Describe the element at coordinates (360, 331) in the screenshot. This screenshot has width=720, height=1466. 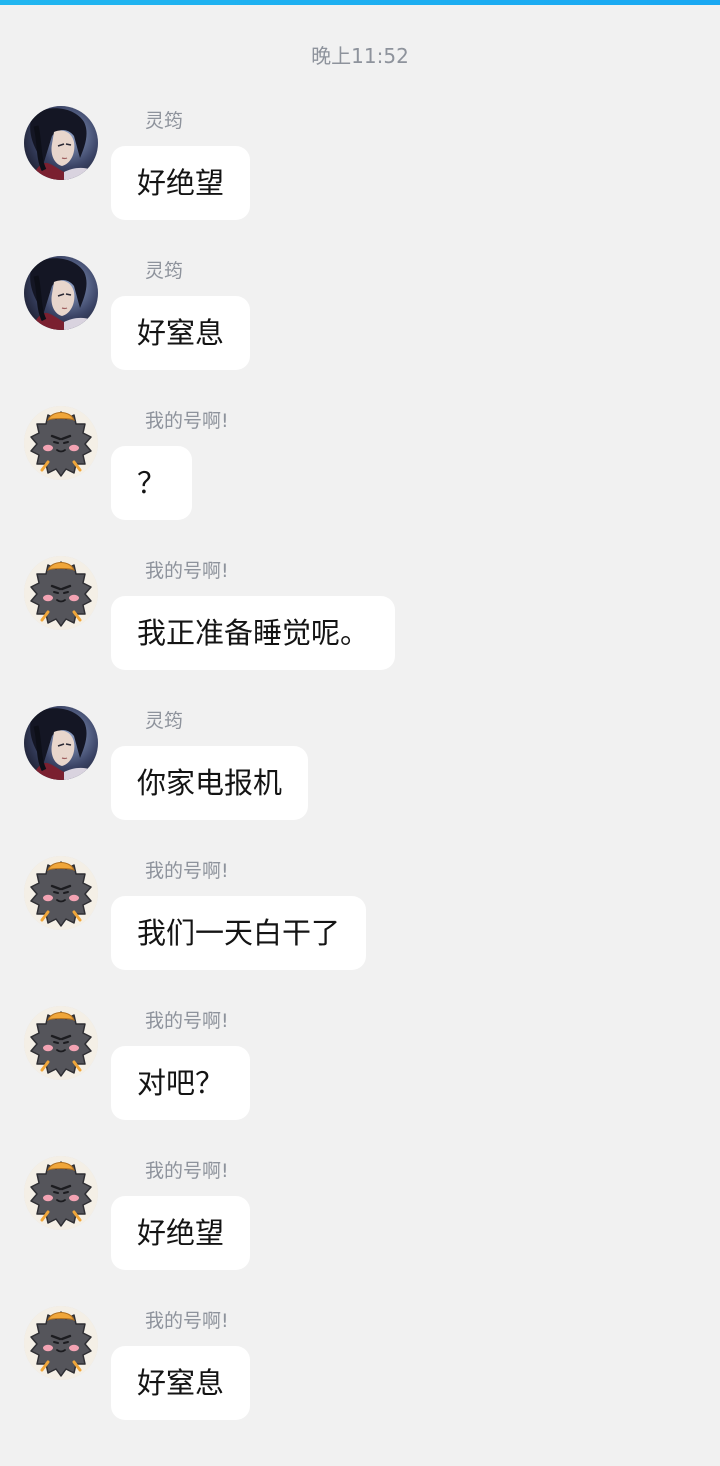
I see `chat-message: 灵筠 好窒息` at that location.